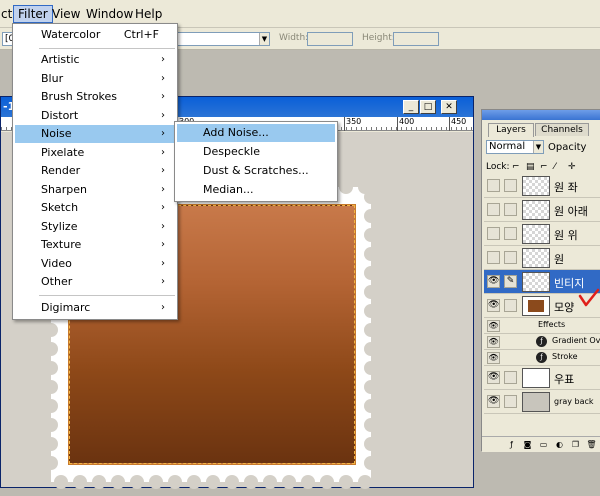 This screenshot has width=600, height=496. I want to click on menu-view: View, so click(66, 14).